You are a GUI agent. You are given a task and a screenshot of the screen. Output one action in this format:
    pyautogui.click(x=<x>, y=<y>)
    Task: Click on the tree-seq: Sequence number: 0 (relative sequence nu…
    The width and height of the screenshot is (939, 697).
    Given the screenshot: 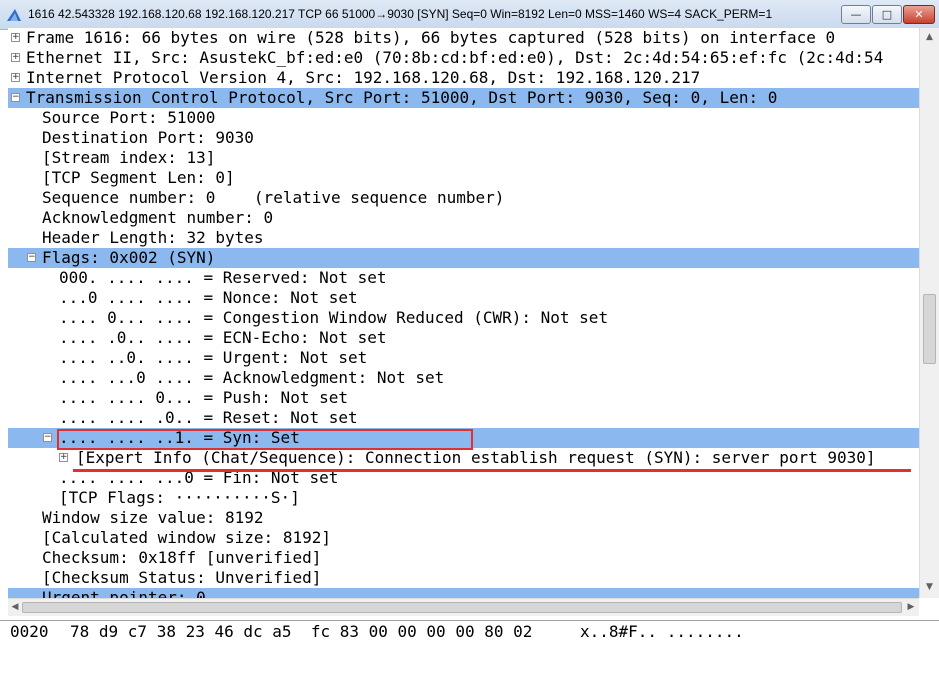 What is the action you would take?
    pyautogui.click(x=463, y=198)
    